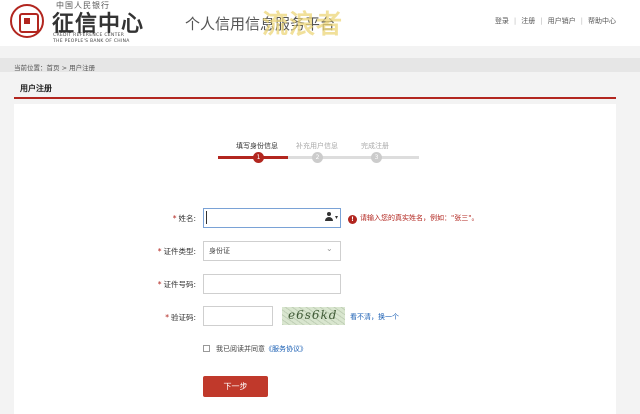  I want to click on nav-cancel-account-link: 用户销户, so click(562, 21).